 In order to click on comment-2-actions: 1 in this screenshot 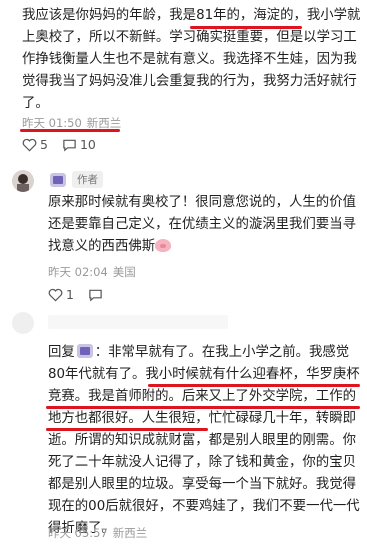, I will do `click(84, 294)`.